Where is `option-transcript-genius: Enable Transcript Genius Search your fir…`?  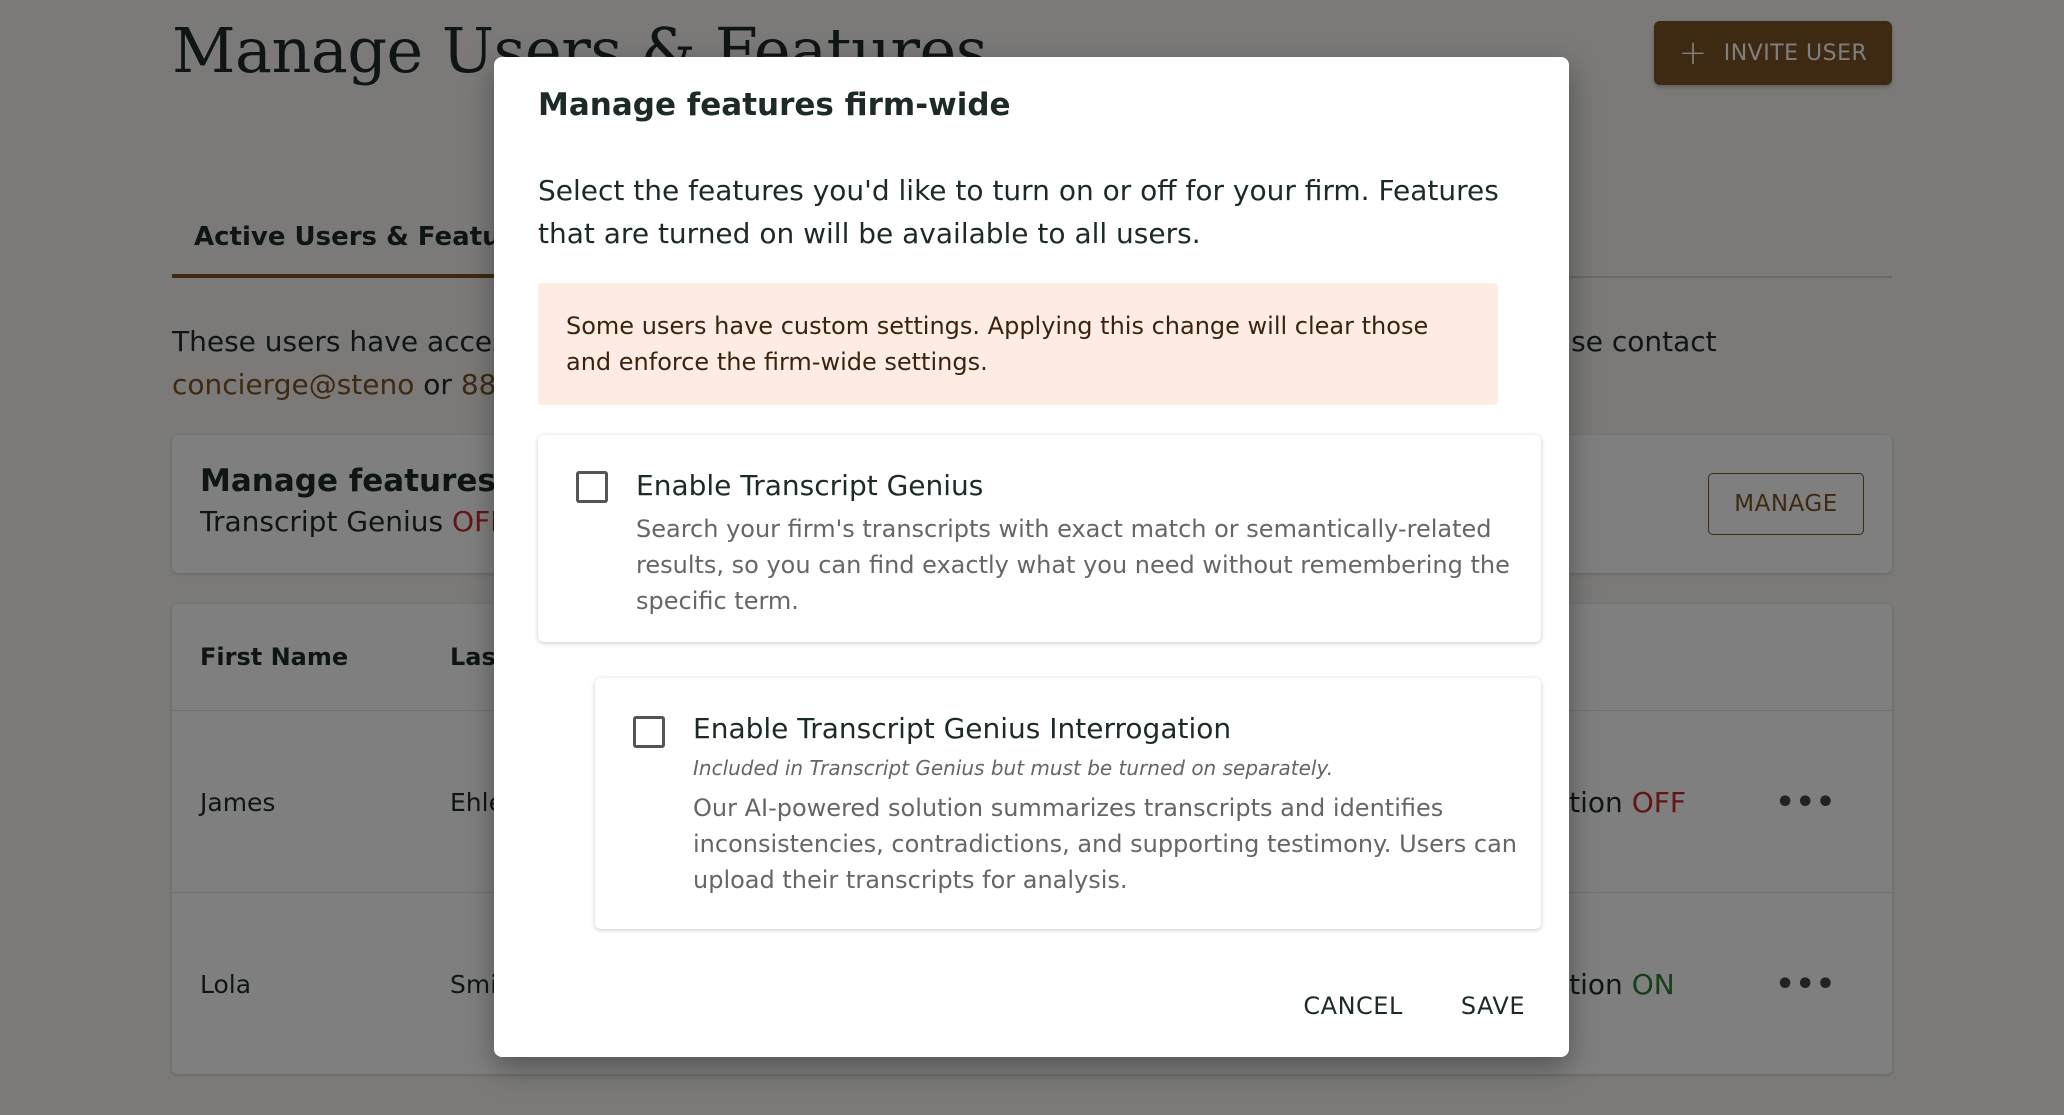 option-transcript-genius: Enable Transcript Genius Search your fir… is located at coordinates (1039, 538).